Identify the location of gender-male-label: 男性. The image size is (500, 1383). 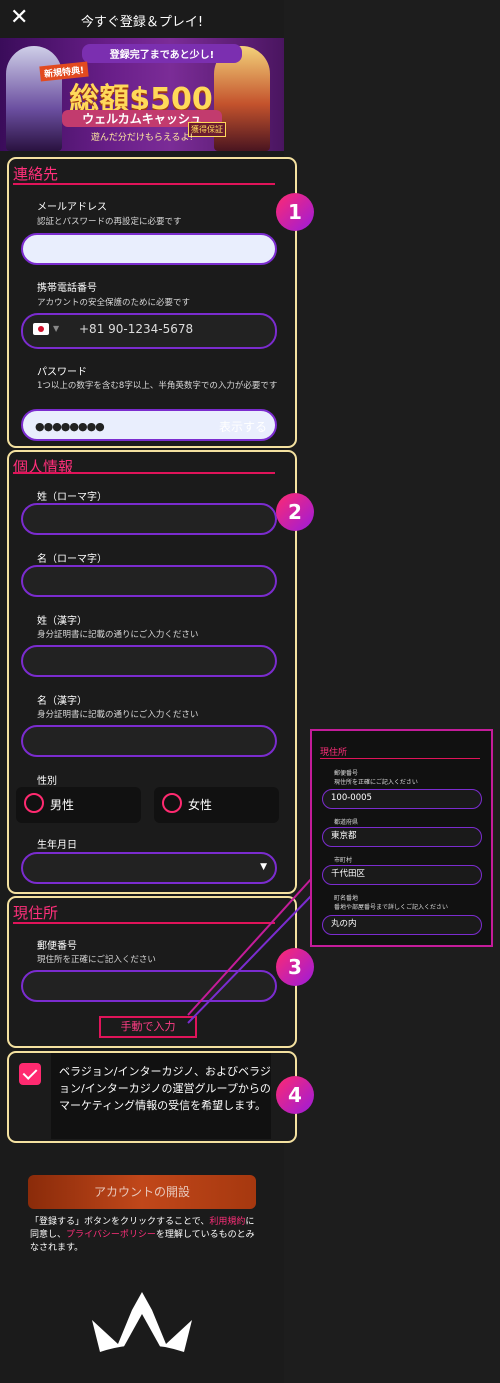
(62, 805).